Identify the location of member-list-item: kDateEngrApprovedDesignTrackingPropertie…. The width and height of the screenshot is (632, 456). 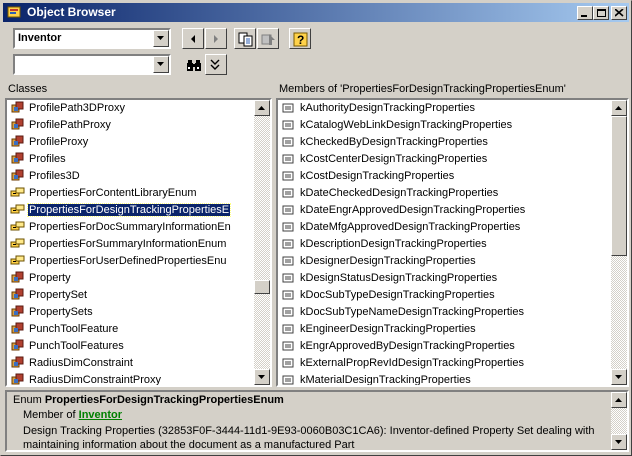
(444, 210).